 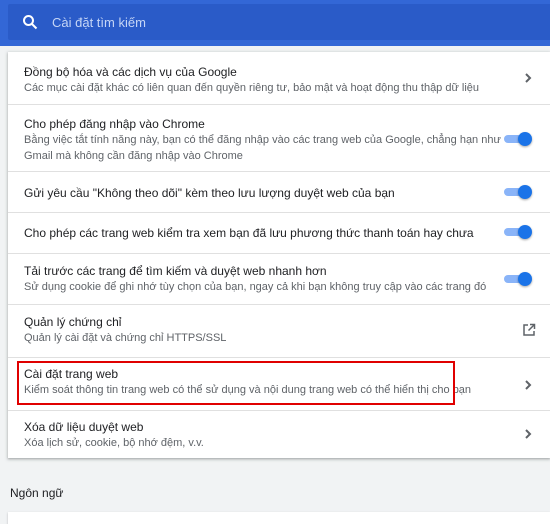 I want to click on language-section-title: Ngôn ngữ, so click(x=37, y=493).